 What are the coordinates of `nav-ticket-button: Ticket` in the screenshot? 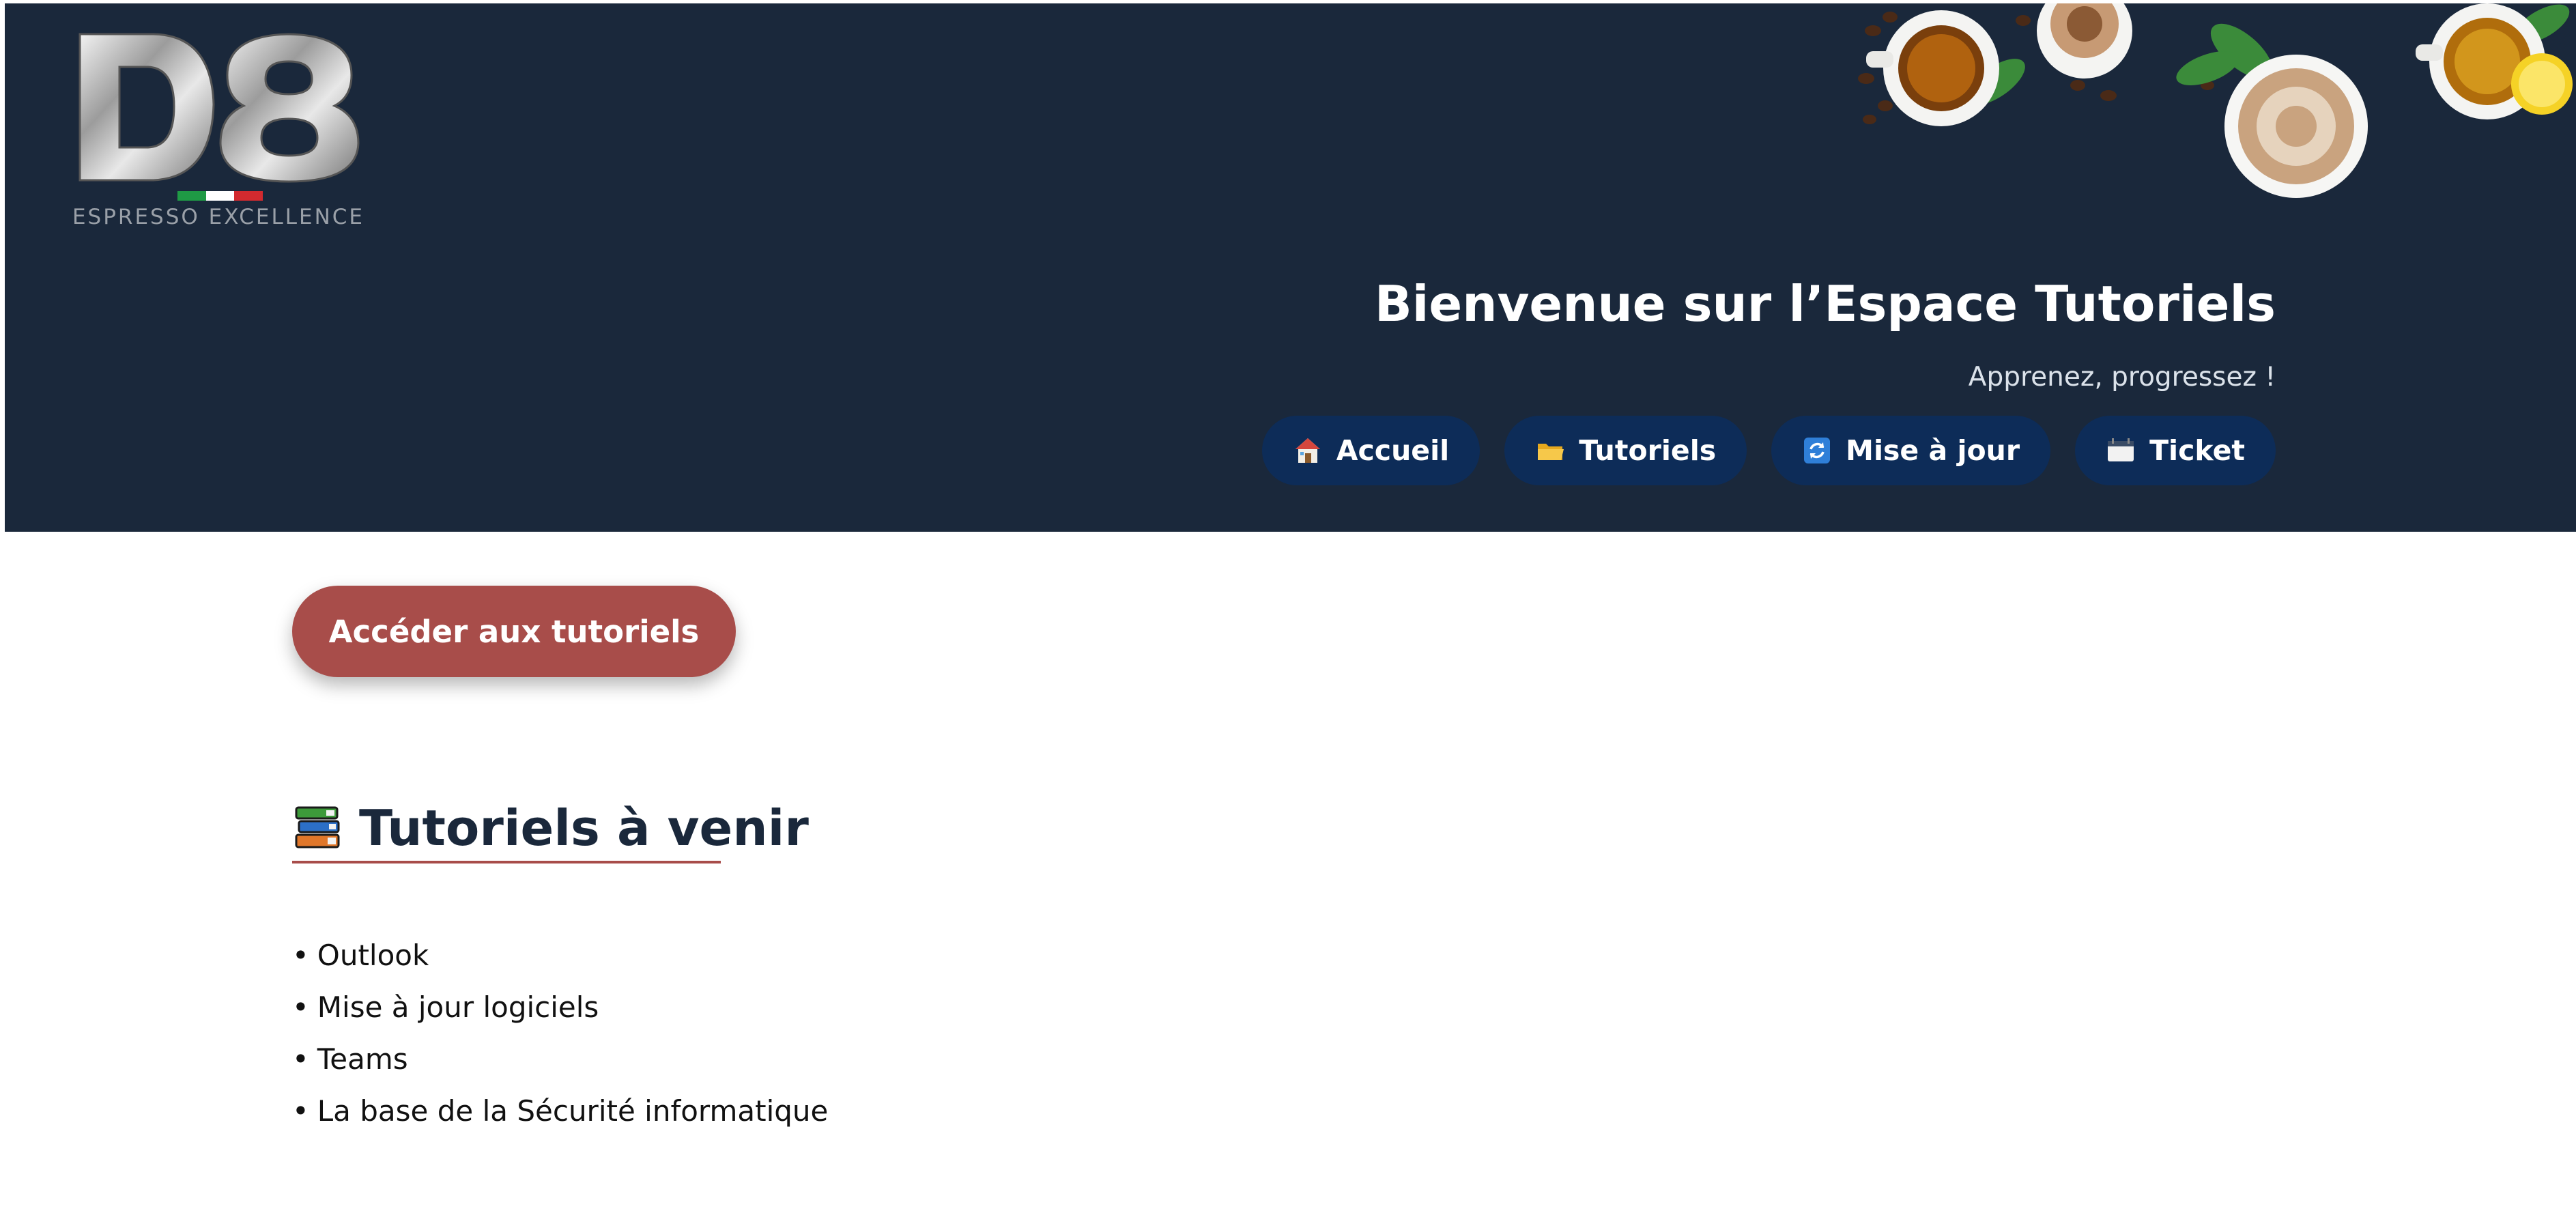 It's located at (2175, 450).